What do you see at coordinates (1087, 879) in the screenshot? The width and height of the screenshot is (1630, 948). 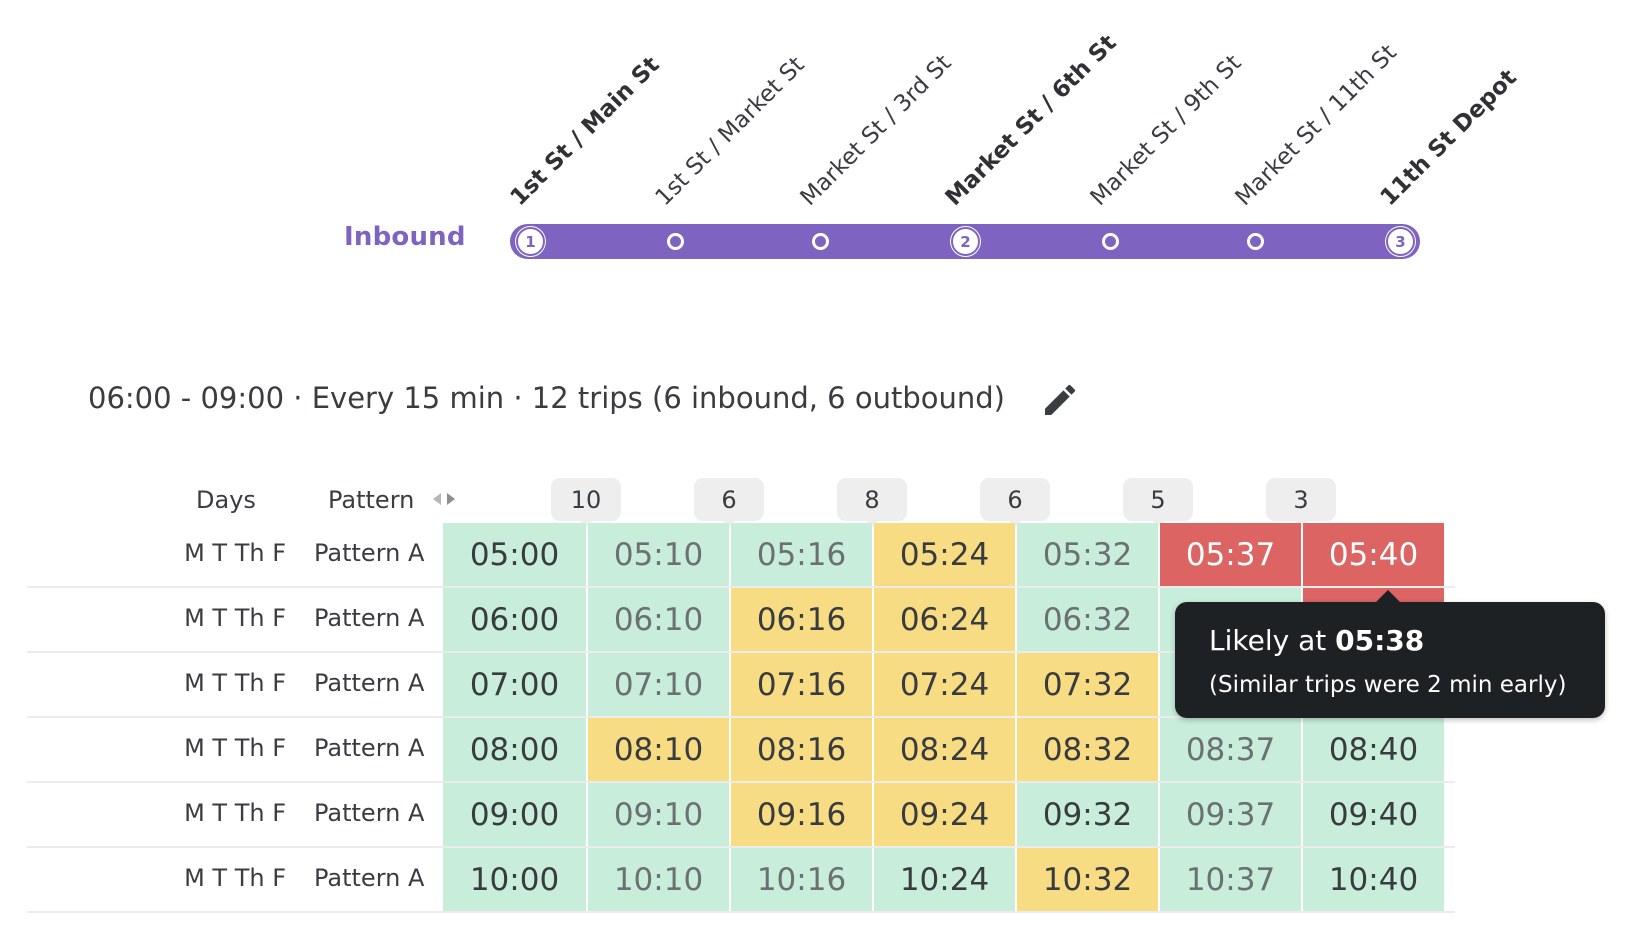 I see `trip-time-cell: 10:32` at bounding box center [1087, 879].